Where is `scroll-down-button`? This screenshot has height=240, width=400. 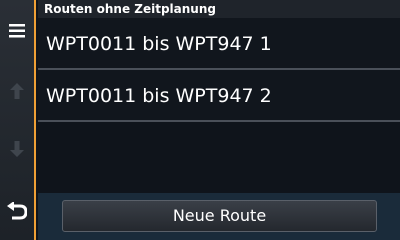 scroll-down-button is located at coordinates (17, 149).